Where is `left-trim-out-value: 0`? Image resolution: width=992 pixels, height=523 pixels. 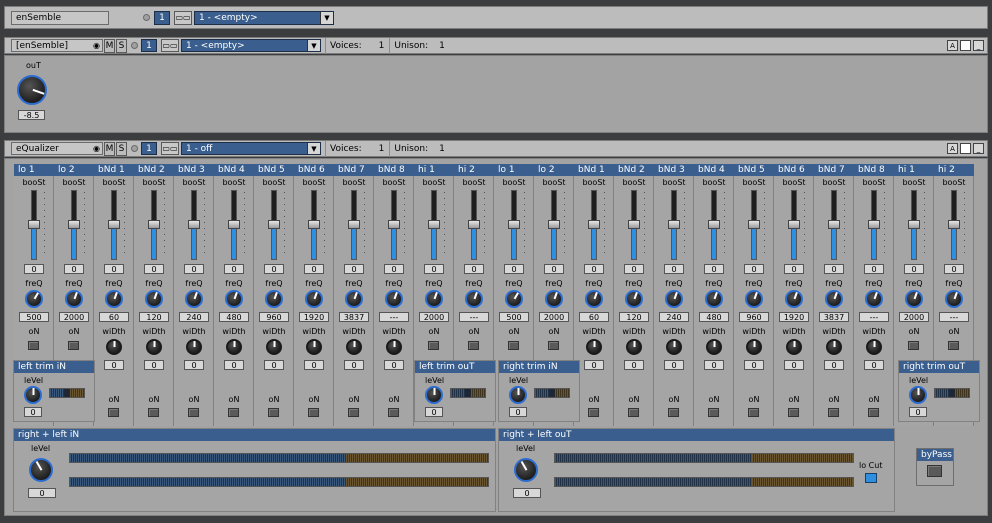
left-trim-out-value: 0 is located at coordinates (434, 412).